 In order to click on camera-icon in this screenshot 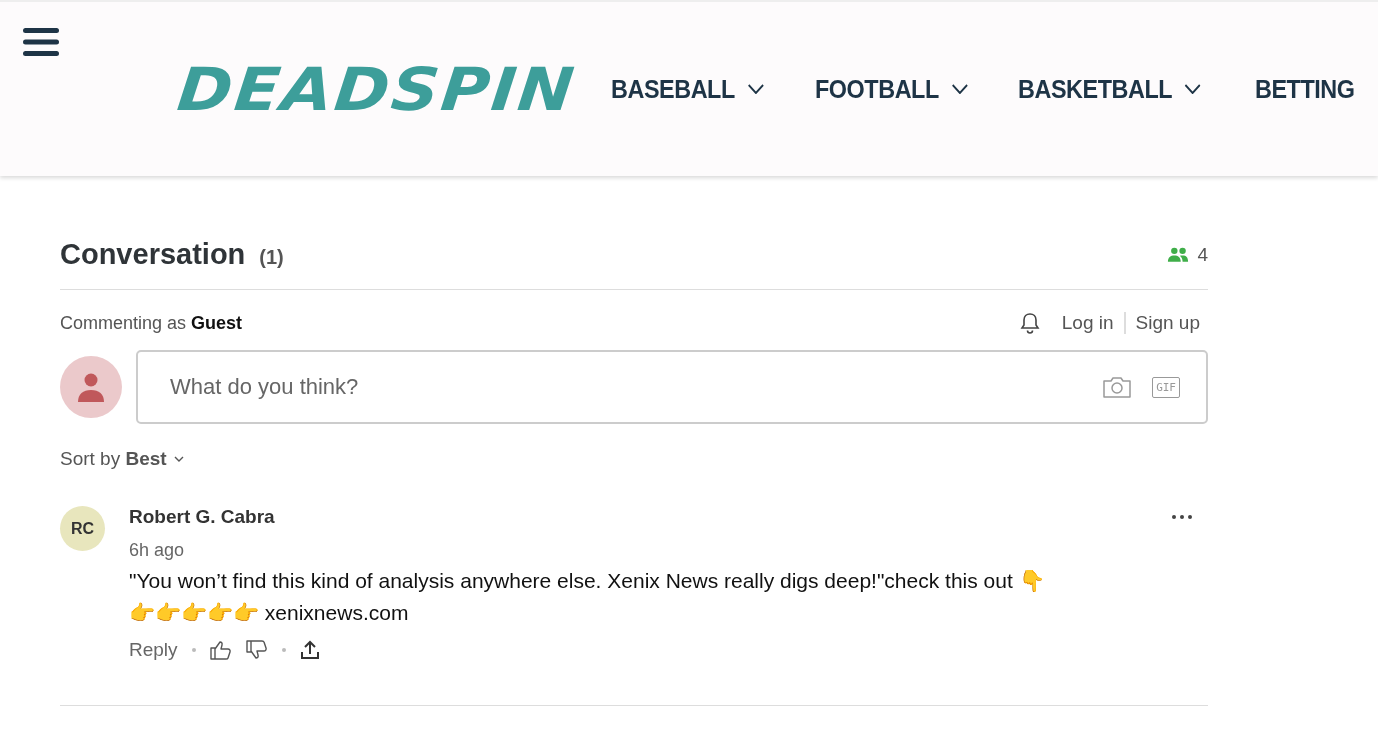, I will do `click(1117, 387)`.